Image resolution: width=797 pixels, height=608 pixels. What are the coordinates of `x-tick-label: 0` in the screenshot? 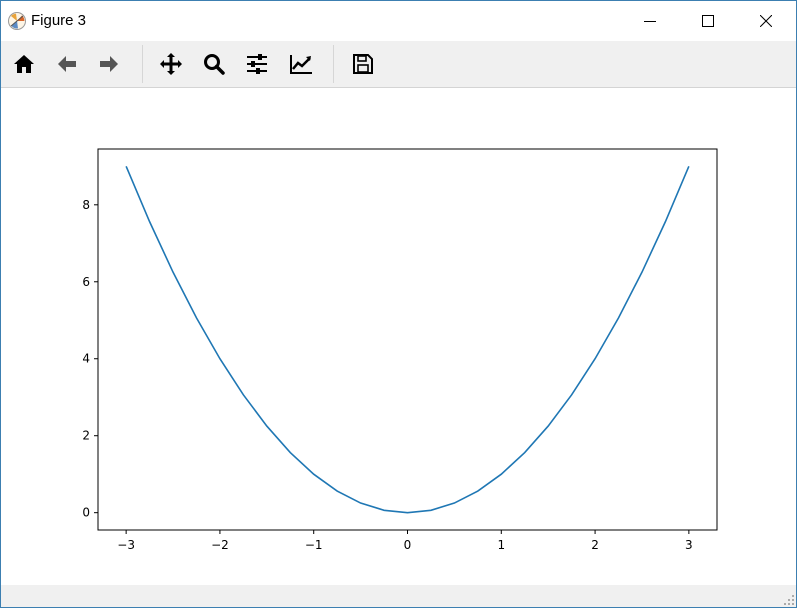 It's located at (408, 545).